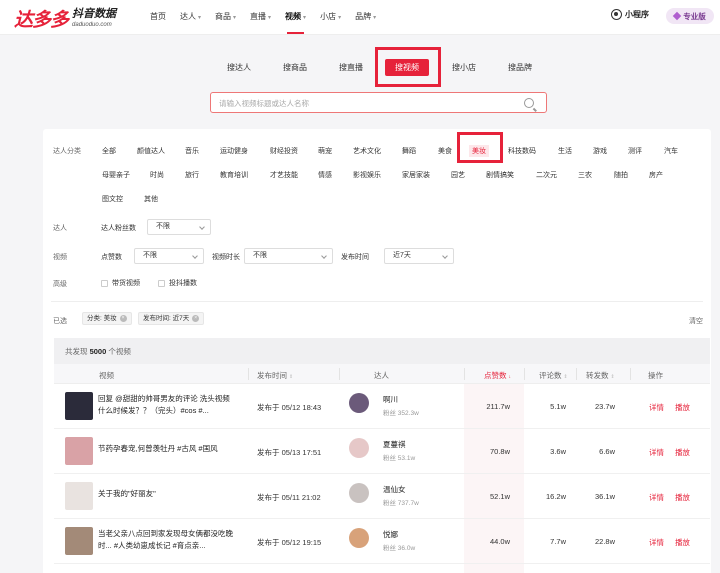 This screenshot has width=720, height=573. Describe the element at coordinates (367, 175) in the screenshot. I see `category-chip: 影视娱乐` at that location.